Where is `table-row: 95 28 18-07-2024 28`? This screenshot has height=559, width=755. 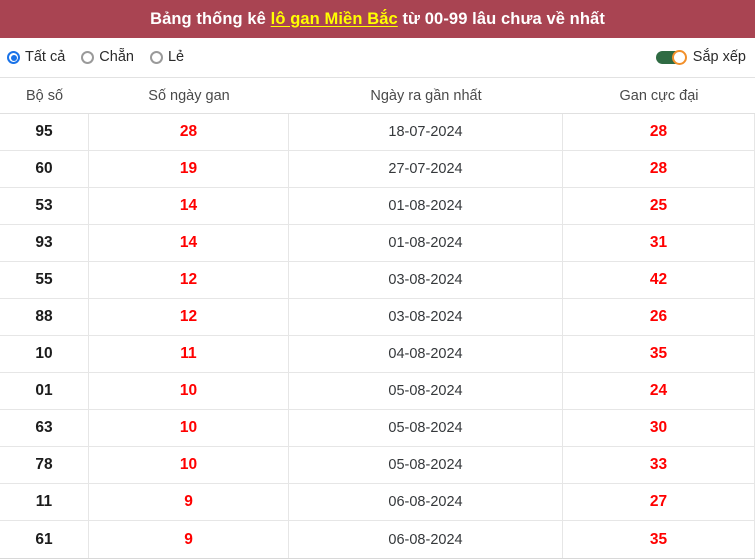 table-row: 95 28 18-07-2024 28 is located at coordinates (377, 132).